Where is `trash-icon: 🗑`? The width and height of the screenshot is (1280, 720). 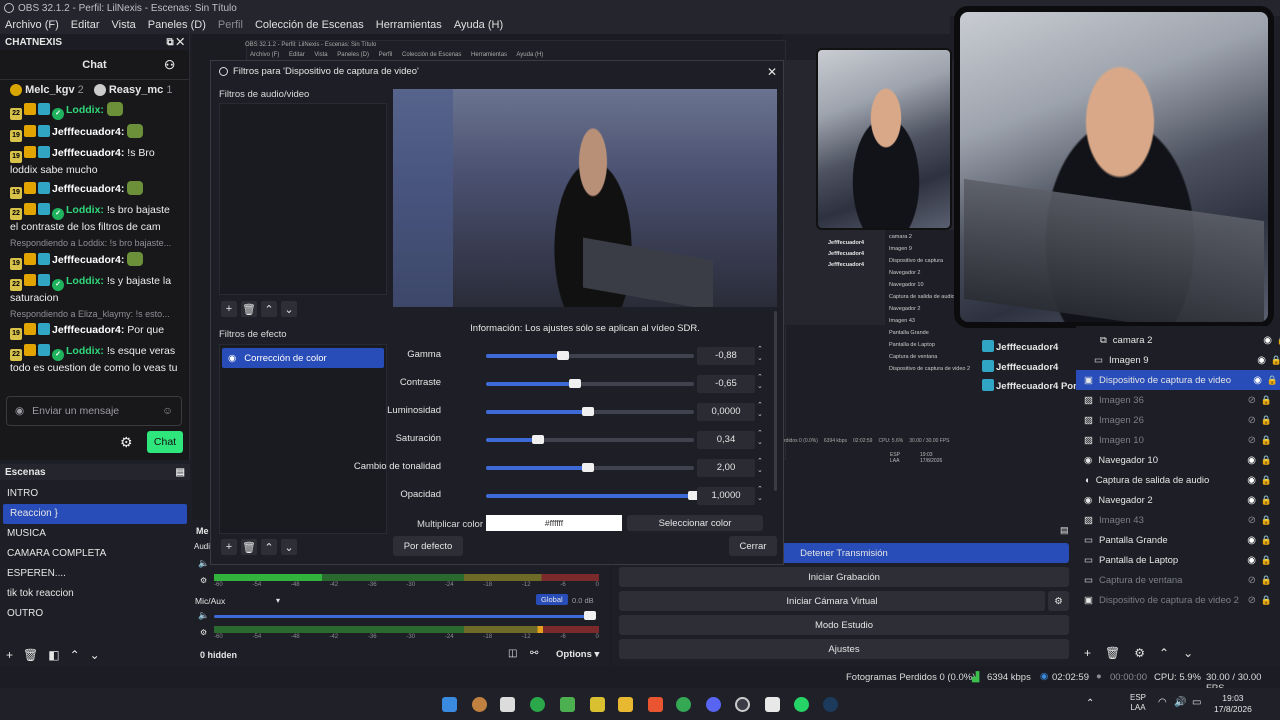 trash-icon: 🗑 is located at coordinates (1112, 653).